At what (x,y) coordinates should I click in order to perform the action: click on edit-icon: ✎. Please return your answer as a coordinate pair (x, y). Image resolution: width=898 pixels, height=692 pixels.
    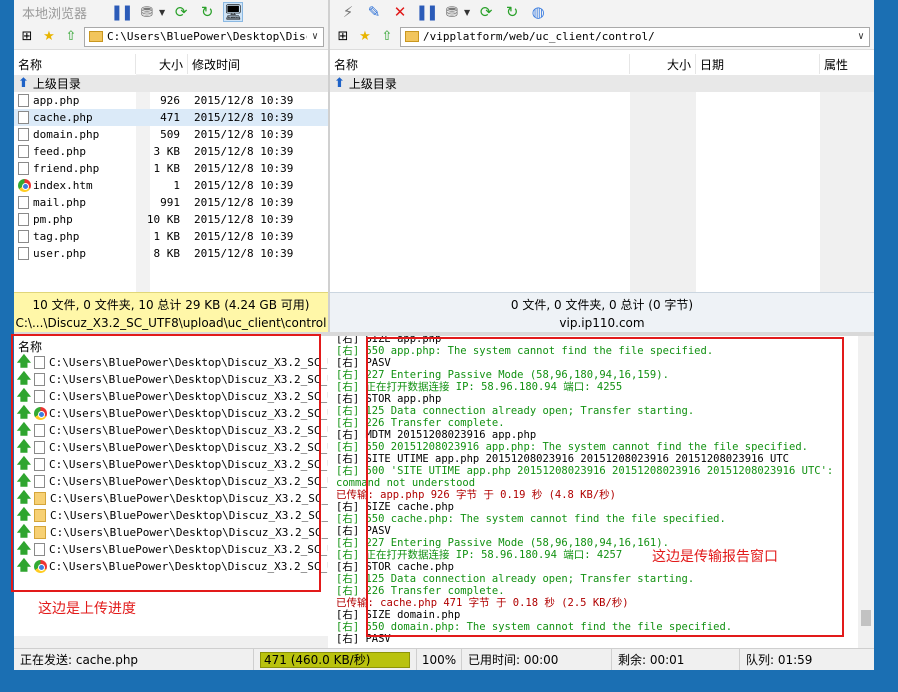
    Looking at the image, I should click on (374, 12).